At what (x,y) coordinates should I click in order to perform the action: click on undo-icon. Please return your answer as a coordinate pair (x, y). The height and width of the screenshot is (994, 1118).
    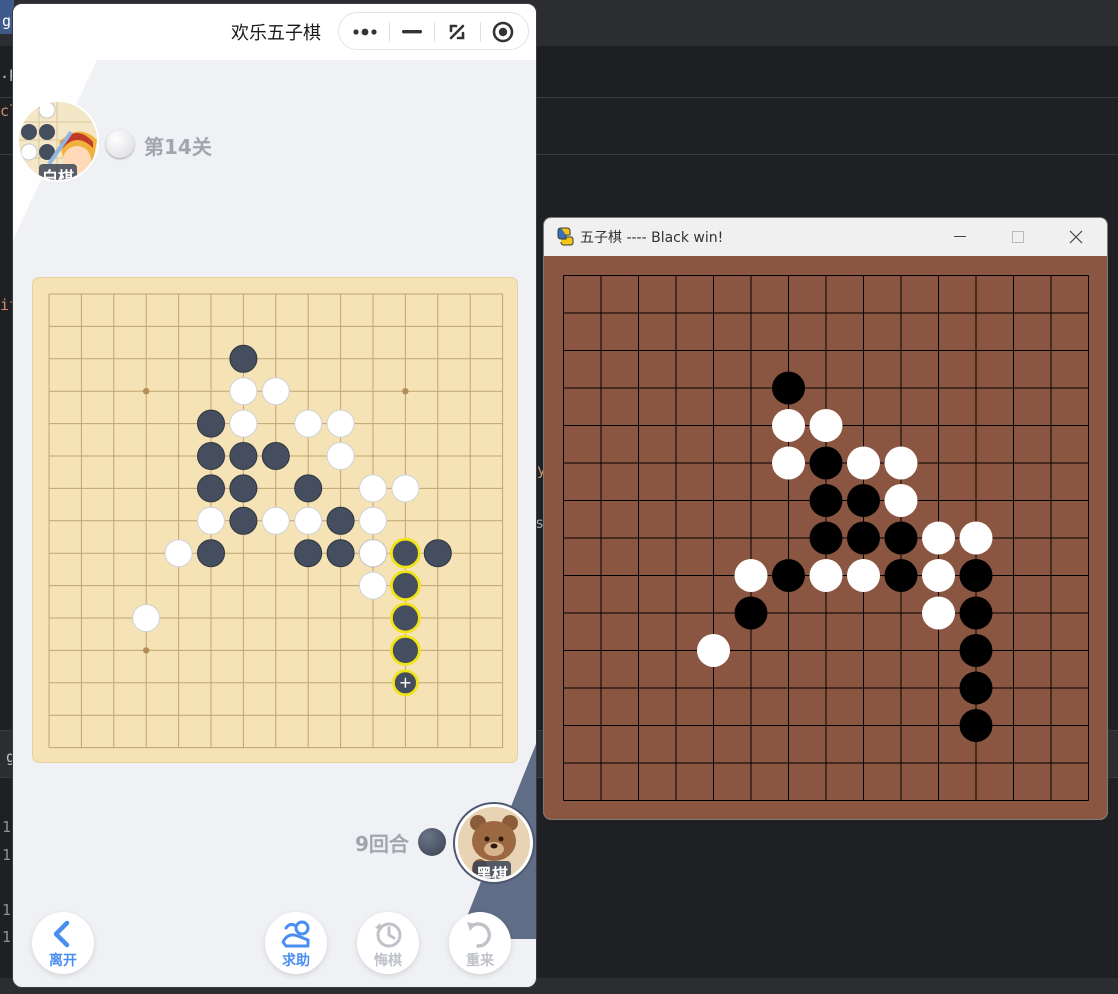
    Looking at the image, I should click on (388, 935).